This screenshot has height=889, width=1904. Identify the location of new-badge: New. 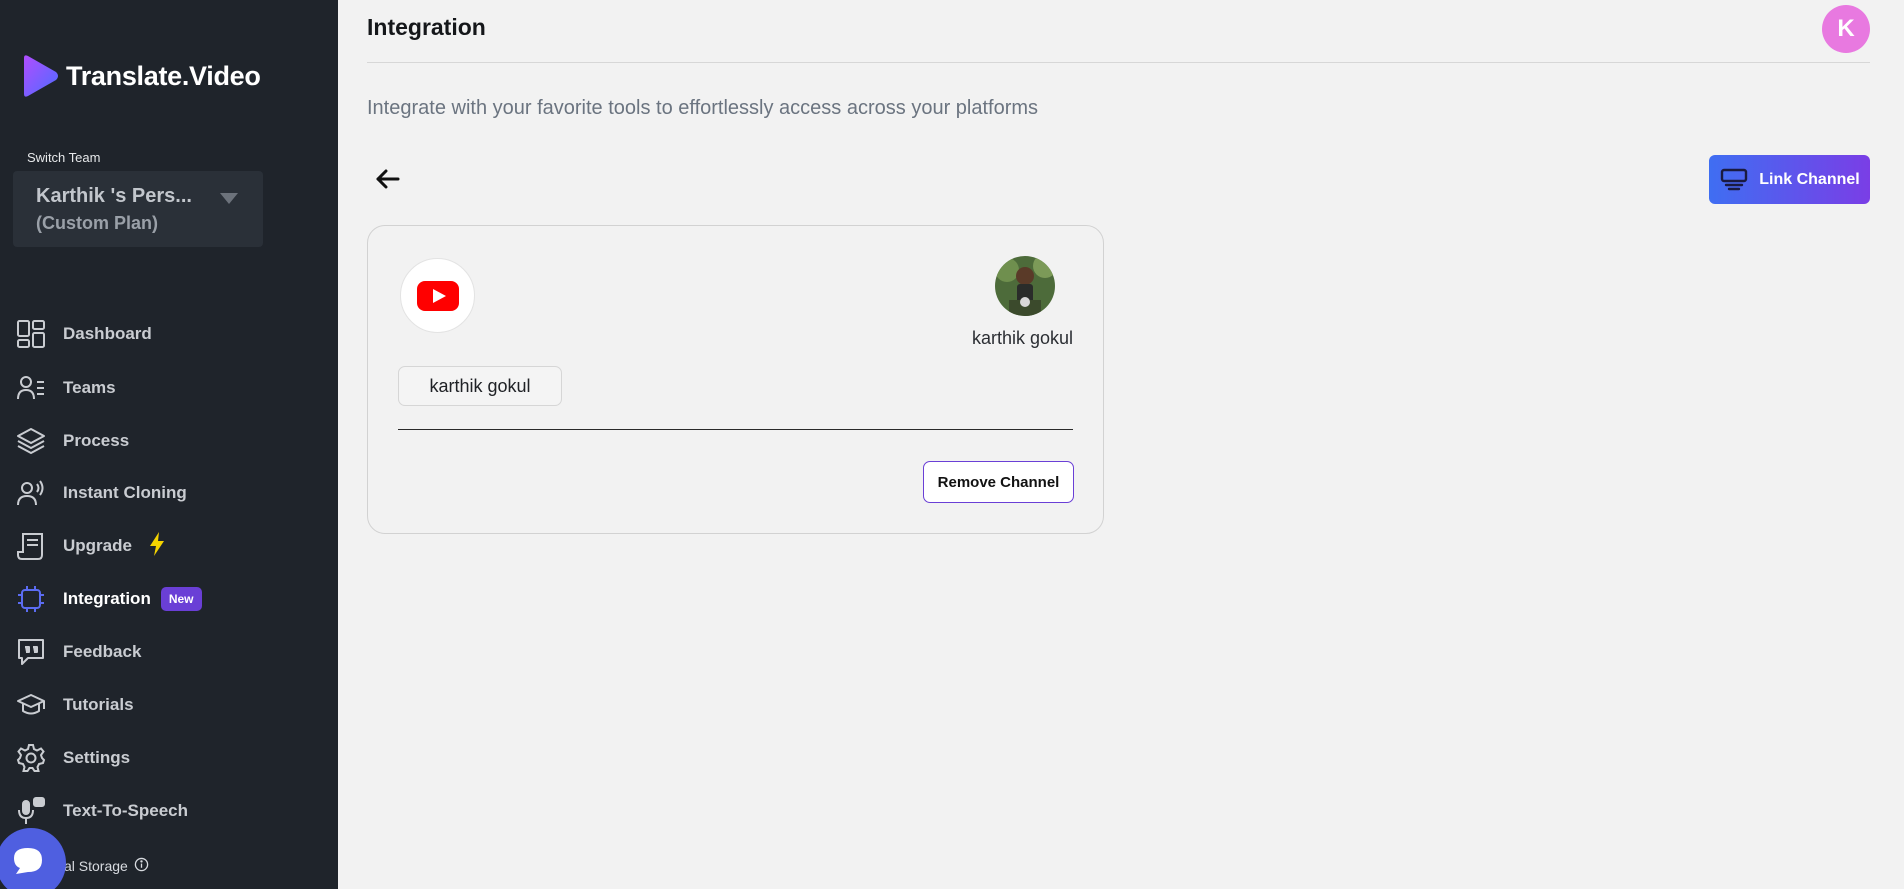
(181, 599).